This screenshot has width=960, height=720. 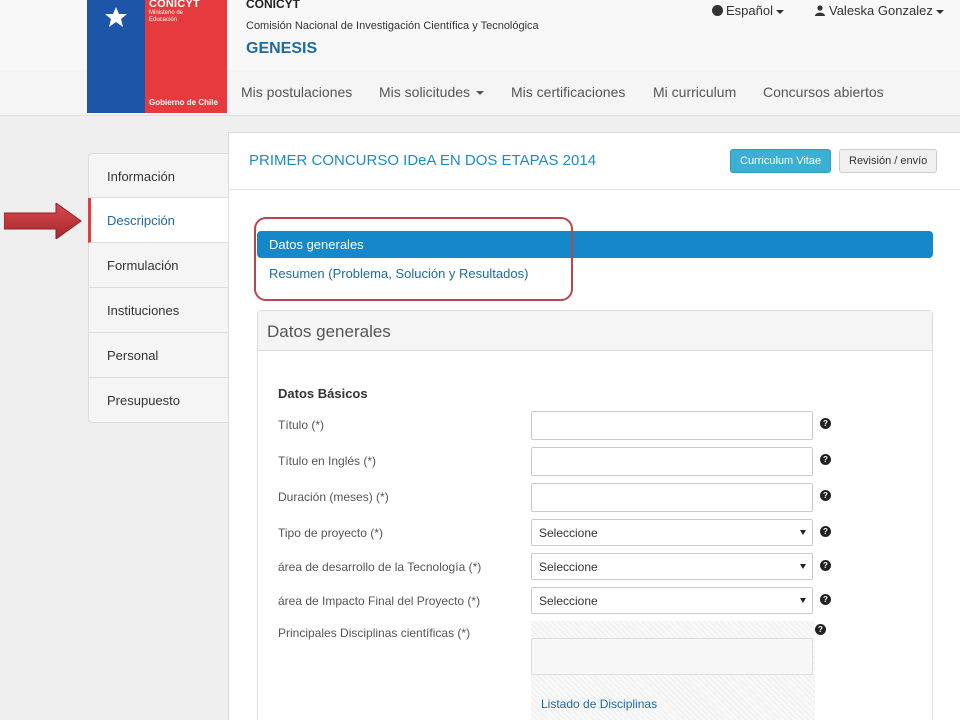 I want to click on logo-blue-panel, so click(x=116, y=56).